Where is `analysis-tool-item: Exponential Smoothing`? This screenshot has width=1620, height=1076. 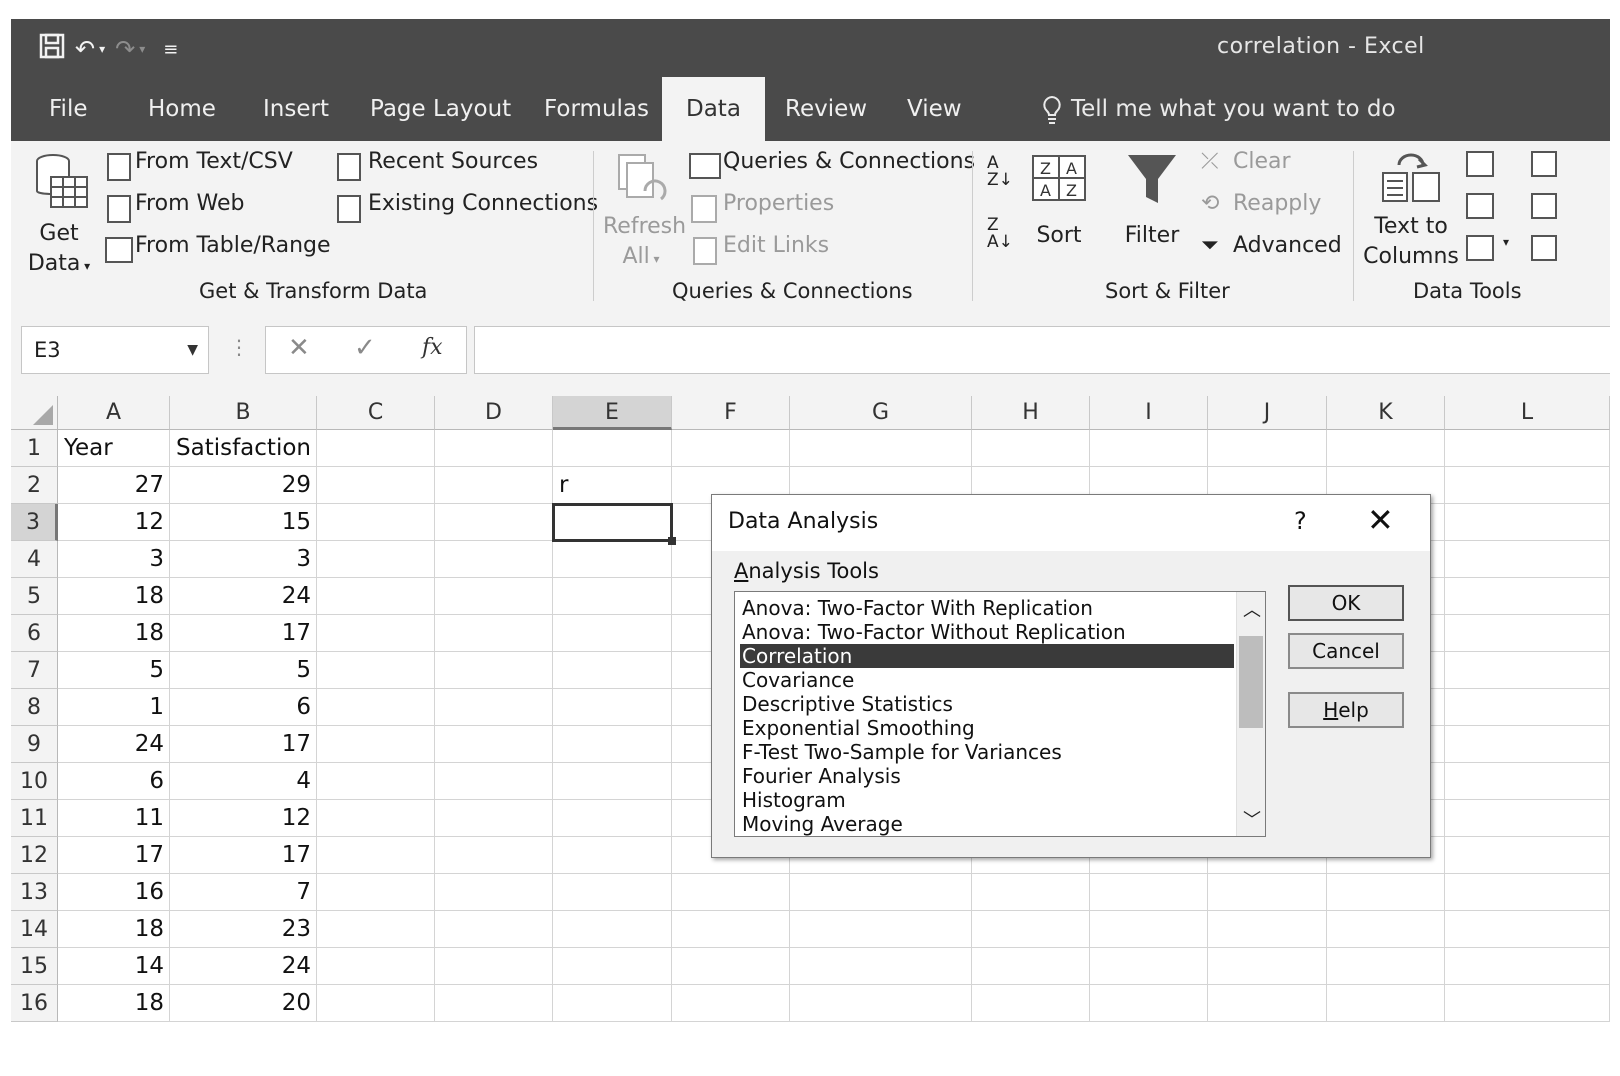 analysis-tool-item: Exponential Smoothing is located at coordinates (987, 728).